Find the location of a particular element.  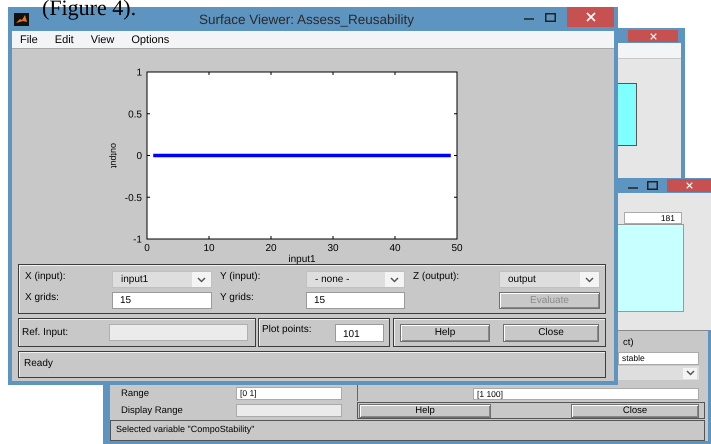

tick-label: 30 is located at coordinates (333, 248).